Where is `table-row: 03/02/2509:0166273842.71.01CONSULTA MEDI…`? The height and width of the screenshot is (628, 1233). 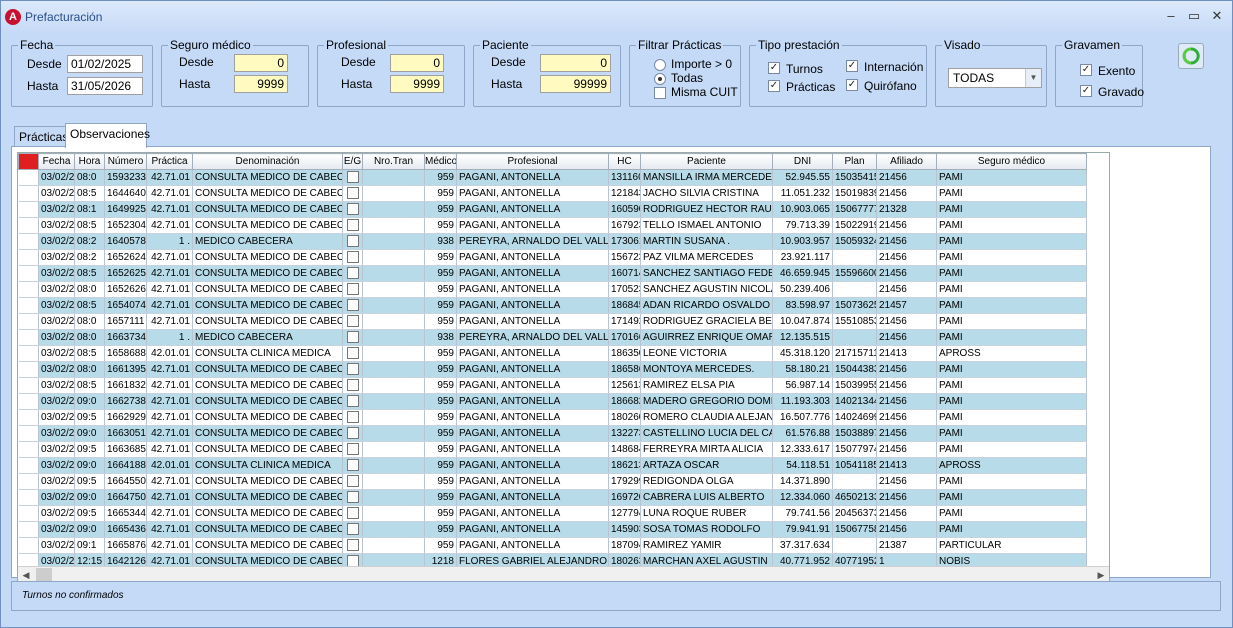
table-row: 03/02/2509:0166273842.71.01CONSULTA MEDI… is located at coordinates (552, 401).